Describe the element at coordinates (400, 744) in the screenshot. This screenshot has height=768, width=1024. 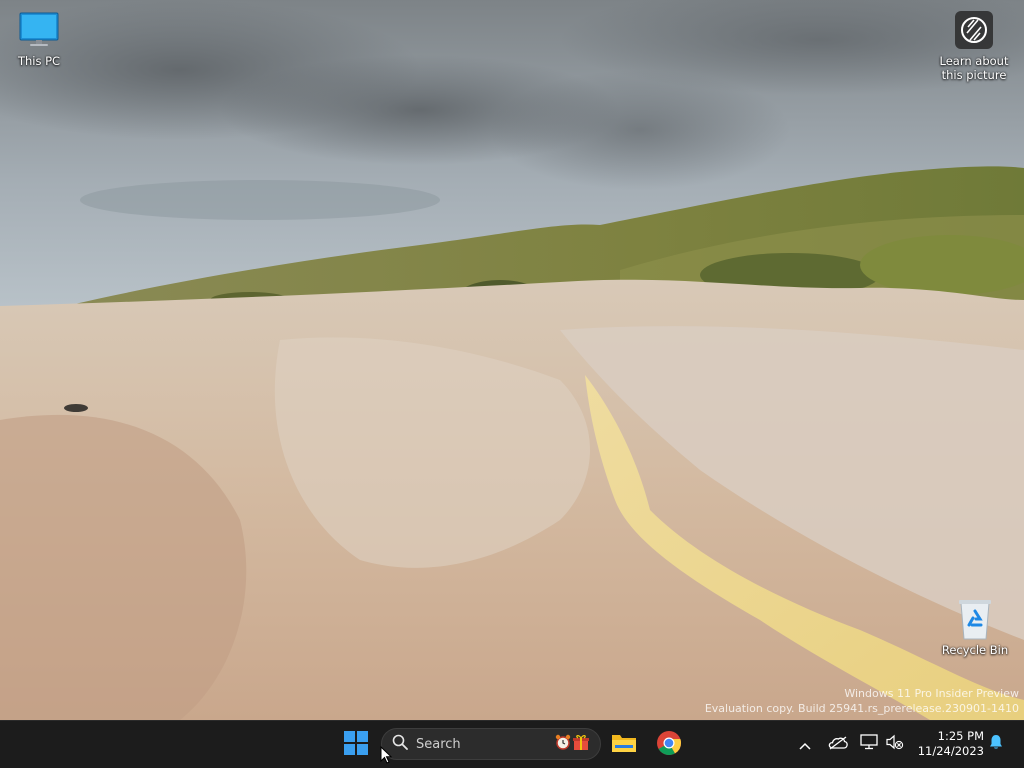
I see `search-icon` at that location.